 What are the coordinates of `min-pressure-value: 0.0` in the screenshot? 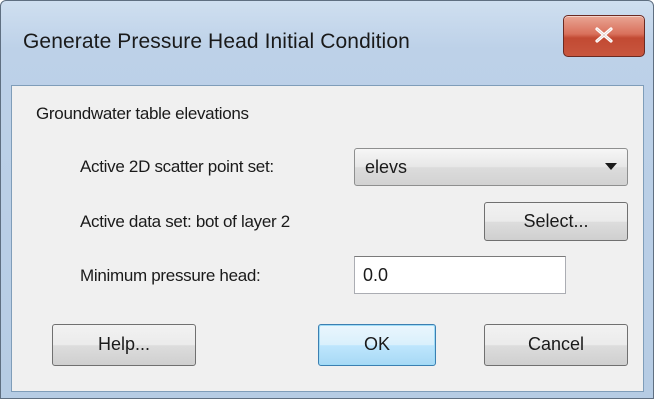 It's located at (376, 275).